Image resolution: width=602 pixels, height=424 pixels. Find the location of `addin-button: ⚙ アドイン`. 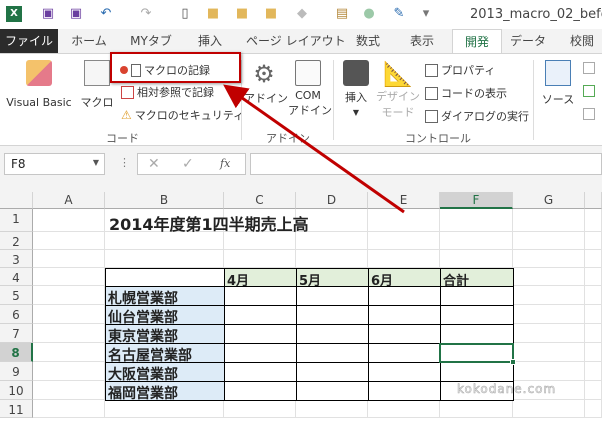

addin-button: ⚙ アドイン is located at coordinates (266, 85).